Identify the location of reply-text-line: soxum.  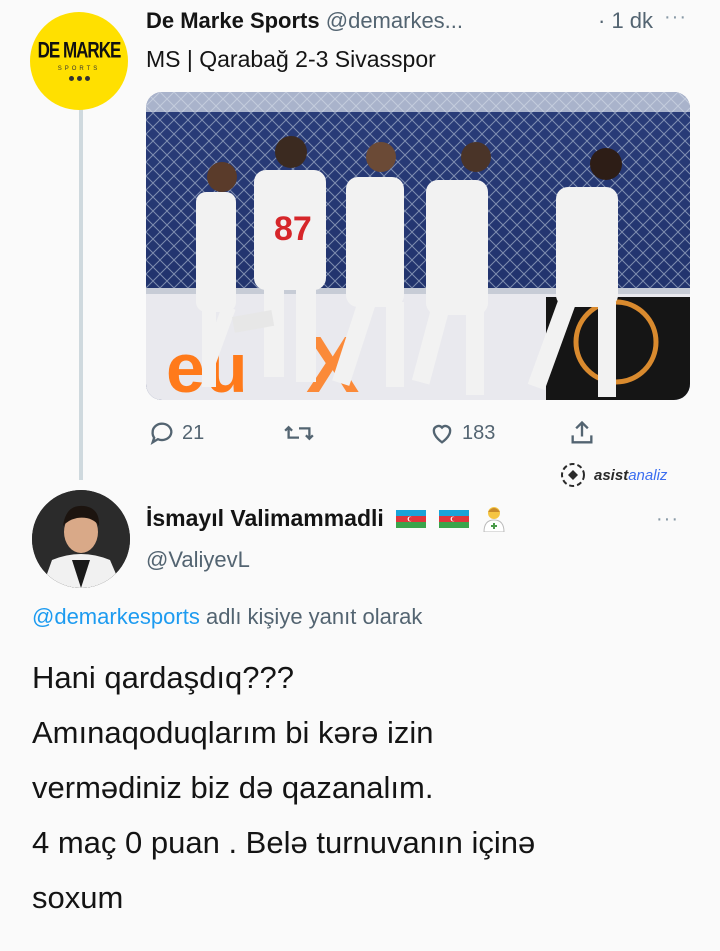
(78, 897).